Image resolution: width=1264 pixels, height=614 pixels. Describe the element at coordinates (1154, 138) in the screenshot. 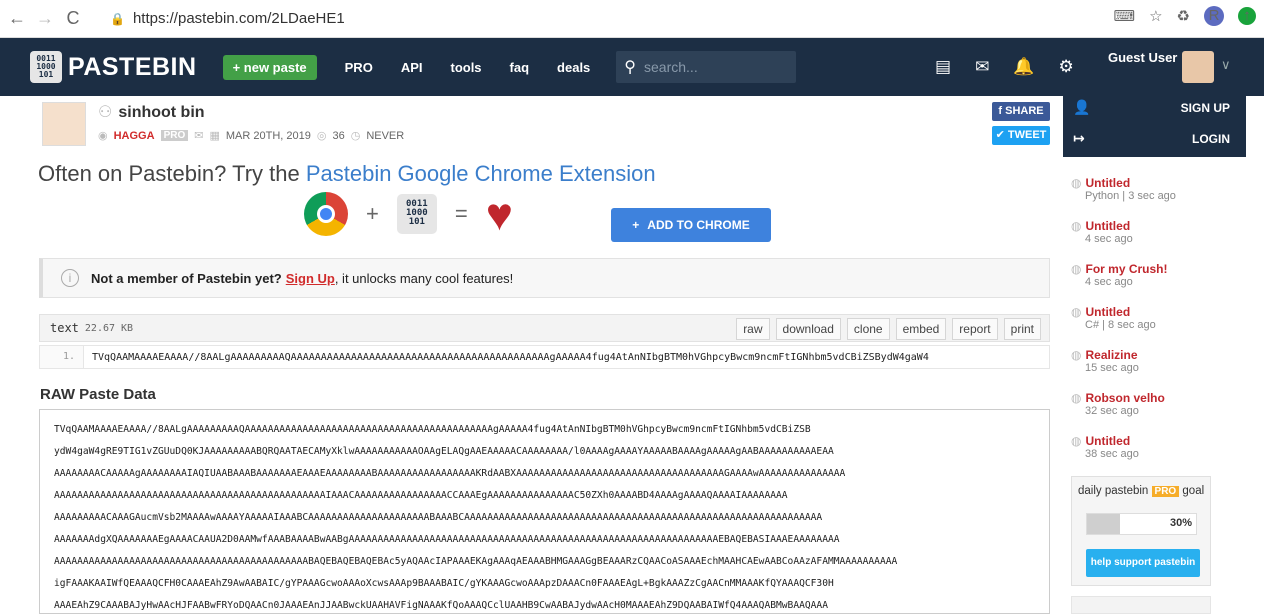

I see `login-menu-item: ↦ LOGIN` at that location.